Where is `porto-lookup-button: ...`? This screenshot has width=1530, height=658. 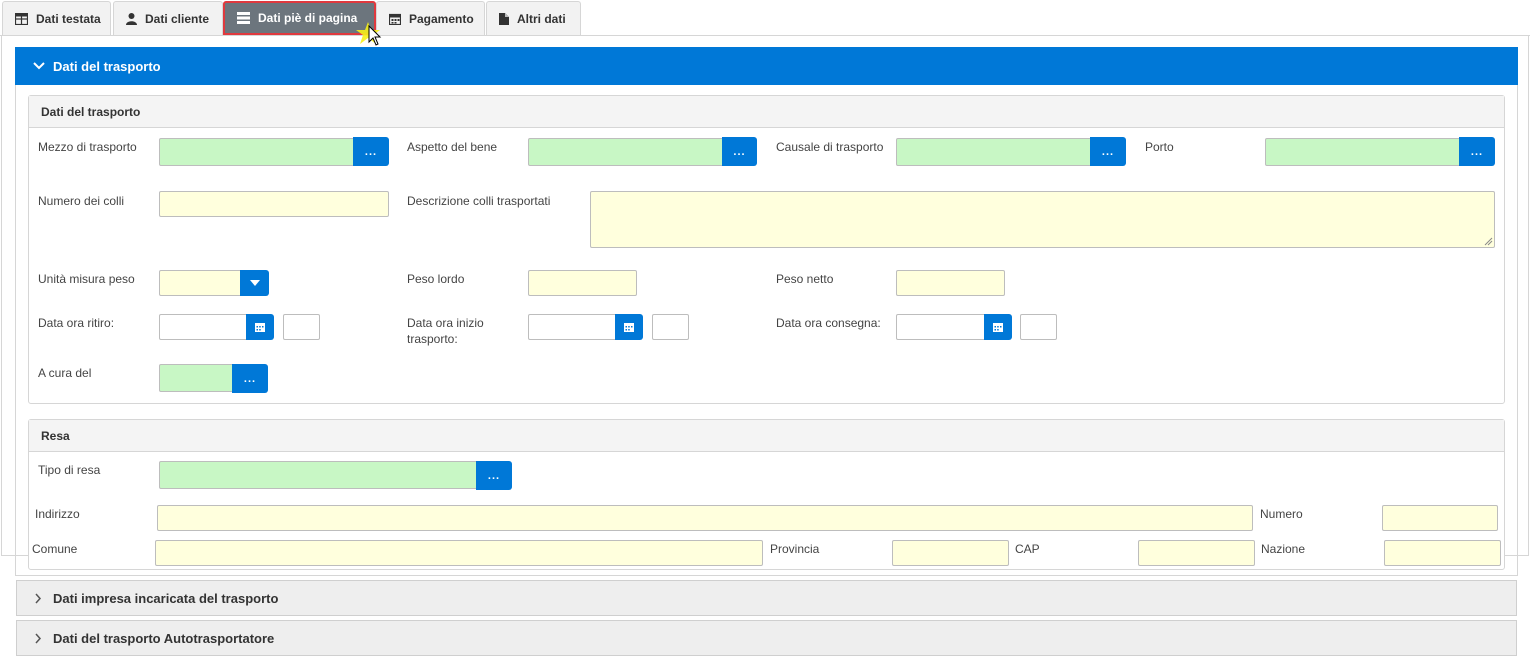
porto-lookup-button: ... is located at coordinates (1477, 151).